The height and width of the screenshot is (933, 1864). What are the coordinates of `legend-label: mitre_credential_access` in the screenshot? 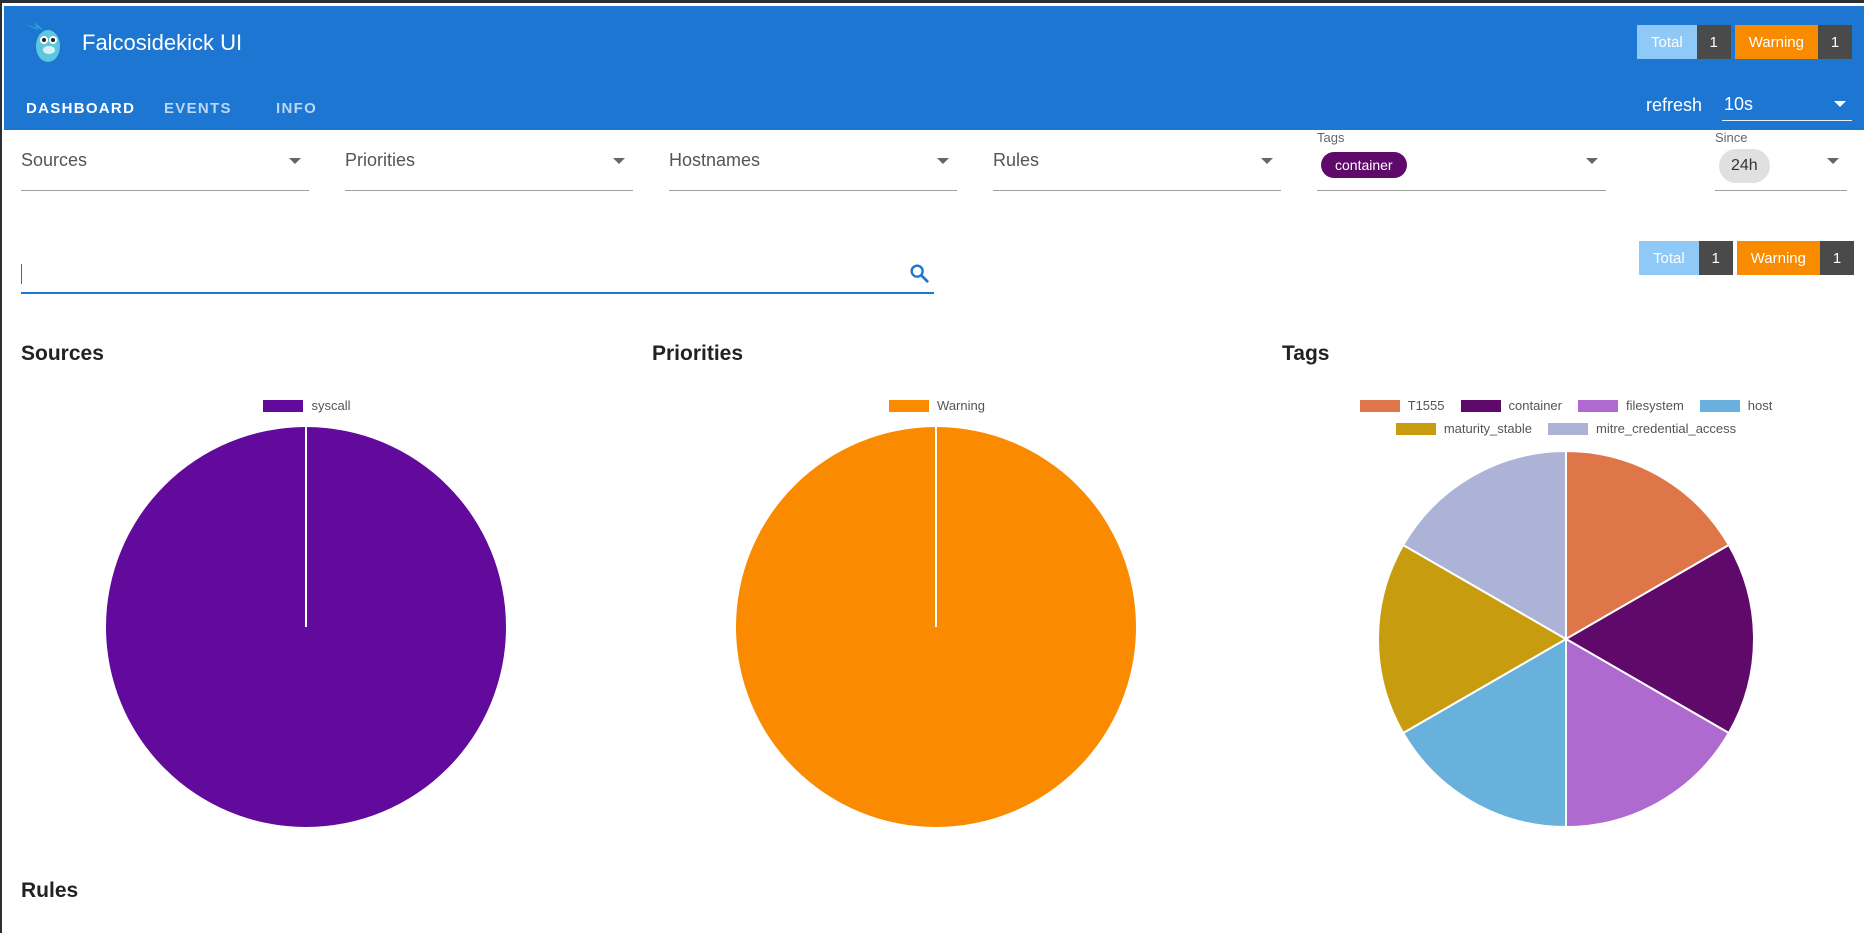 It's located at (1666, 428).